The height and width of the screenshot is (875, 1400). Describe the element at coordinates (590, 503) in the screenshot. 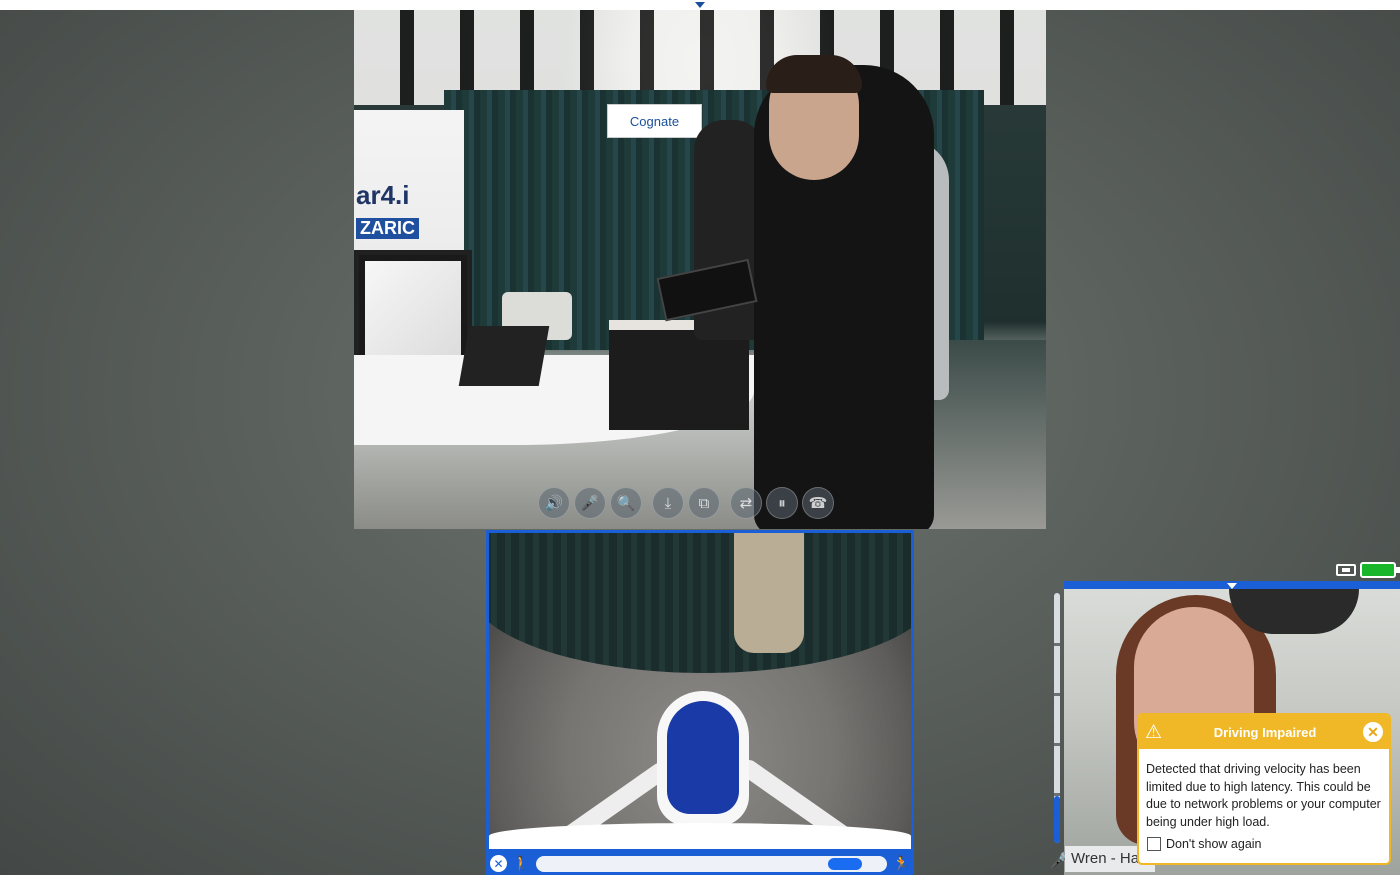

I see `microphone-icon: 🎤` at that location.